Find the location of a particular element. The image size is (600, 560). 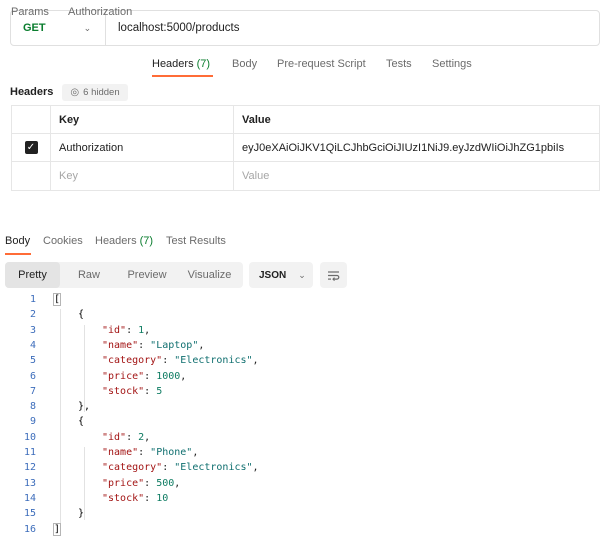

header-check-cell is located at coordinates (31, 119).